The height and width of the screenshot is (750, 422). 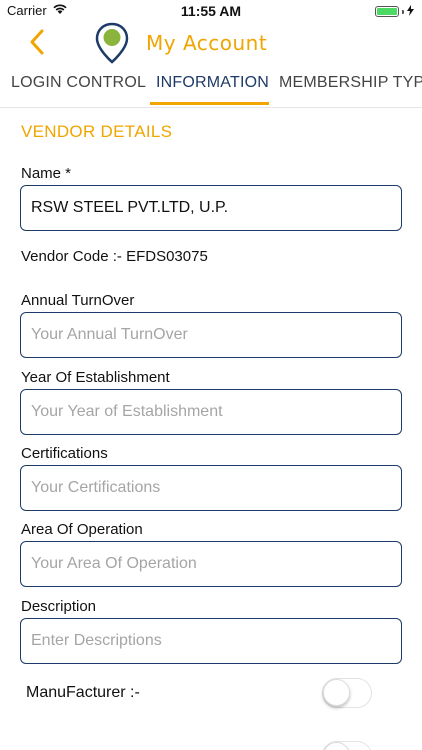 What do you see at coordinates (114, 256) in the screenshot?
I see `vendor-code-text: Vendor Code :- EFDS03075` at bounding box center [114, 256].